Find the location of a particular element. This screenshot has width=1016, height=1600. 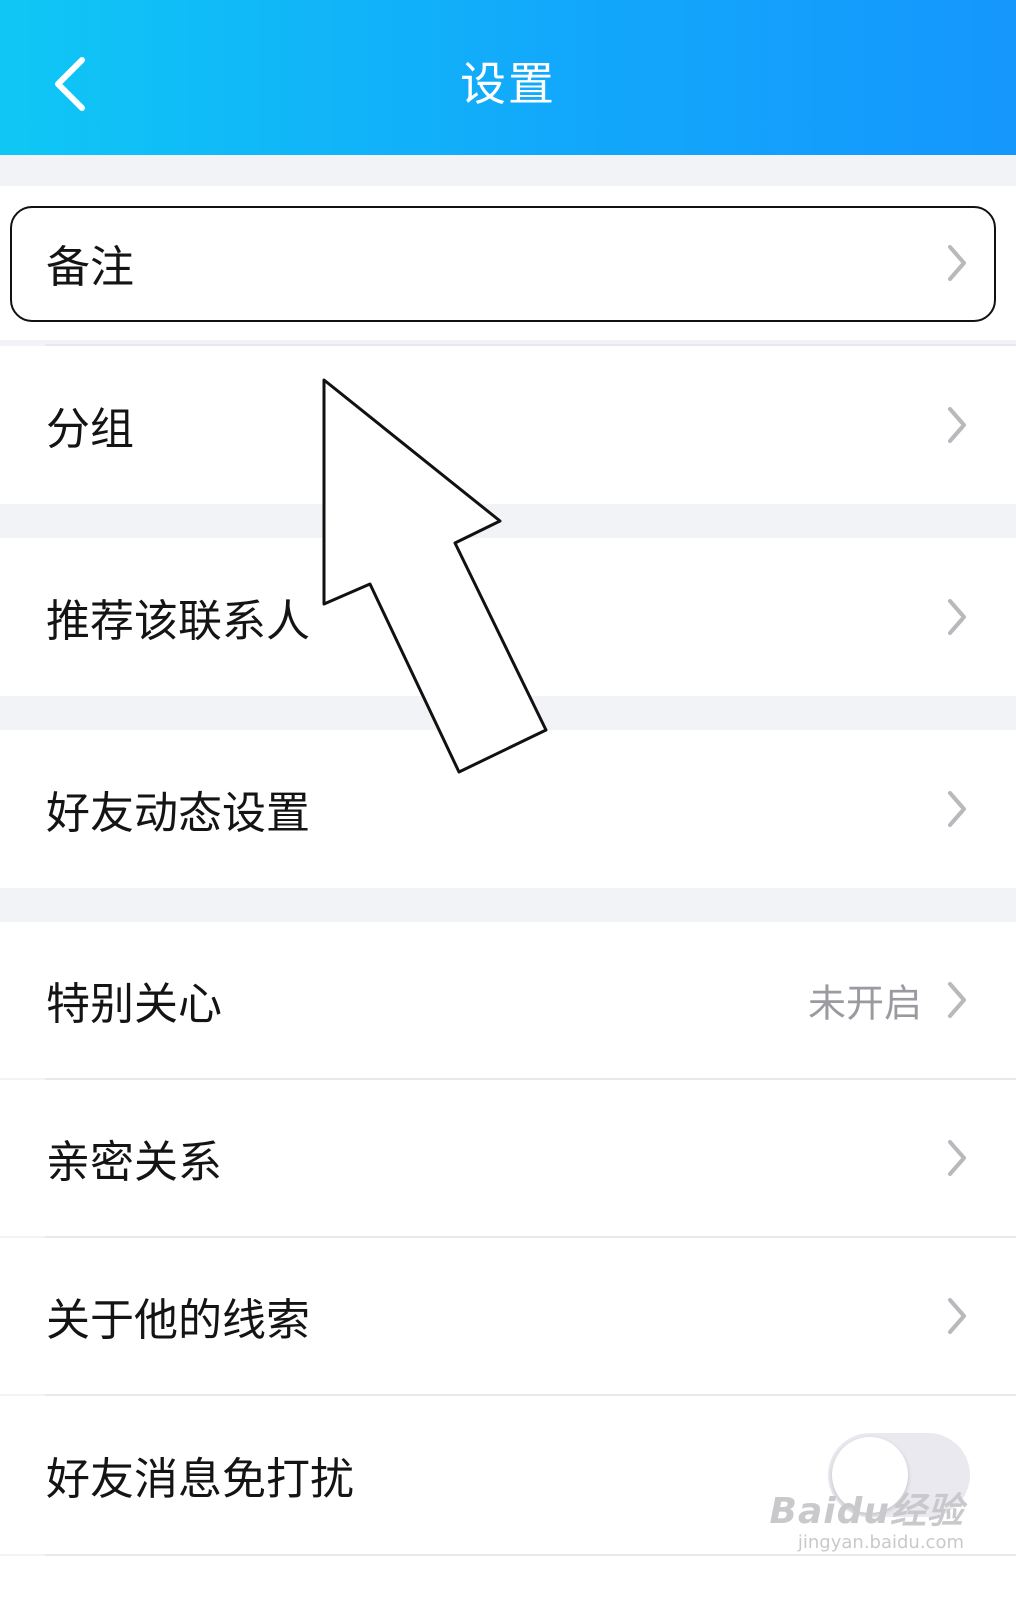

status-value: 未开启 is located at coordinates (864, 1003).